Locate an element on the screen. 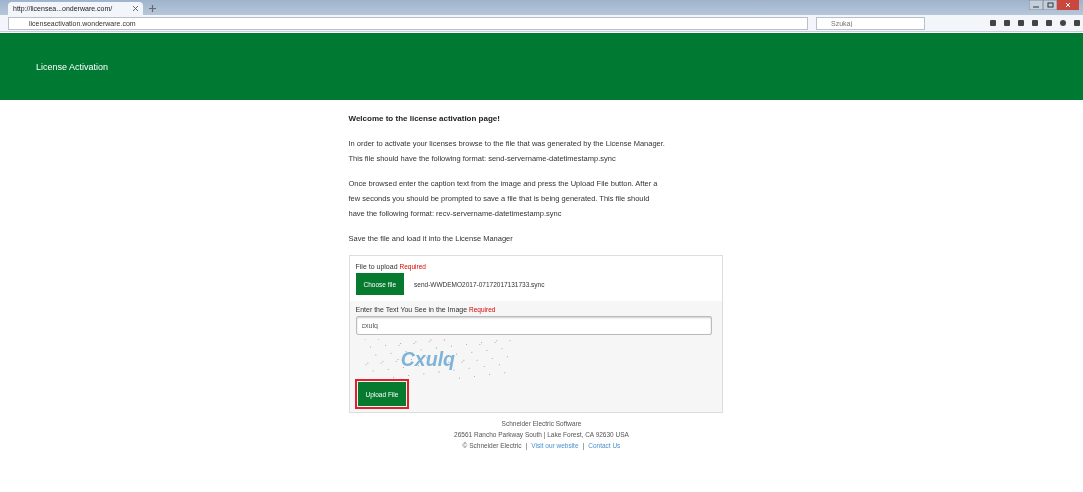 This screenshot has width=1083, height=492. new-tab-icon is located at coordinates (152, 8).